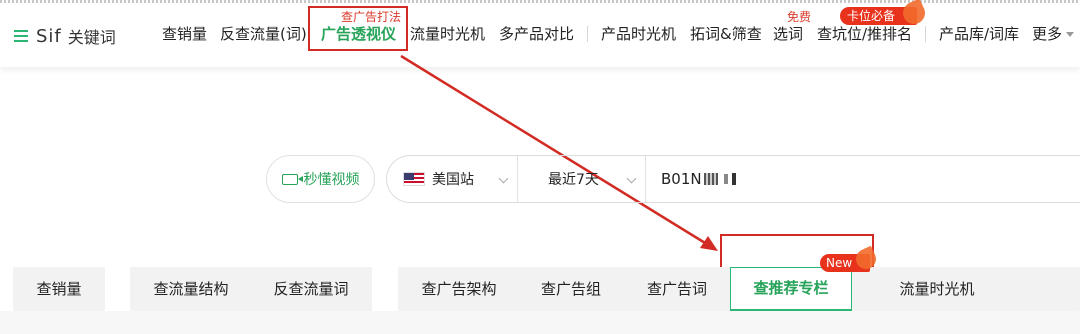 The width and height of the screenshot is (1080, 334). What do you see at coordinates (677, 289) in the screenshot?
I see `tab-ad-keywords: 查广告词` at bounding box center [677, 289].